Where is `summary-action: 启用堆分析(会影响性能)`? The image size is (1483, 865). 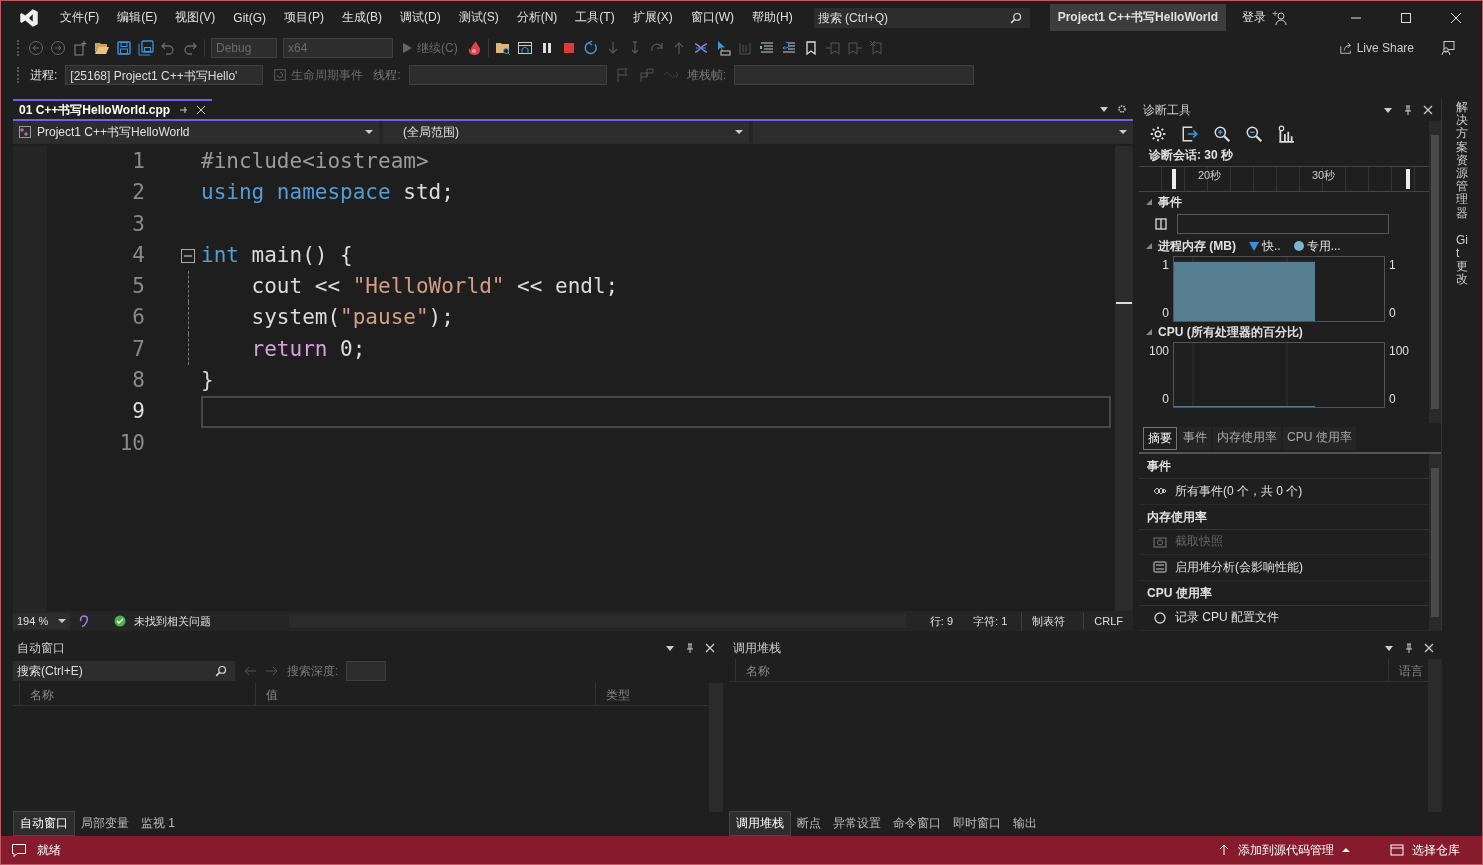 summary-action: 启用堆分析(会影响性能) is located at coordinates (1284, 568).